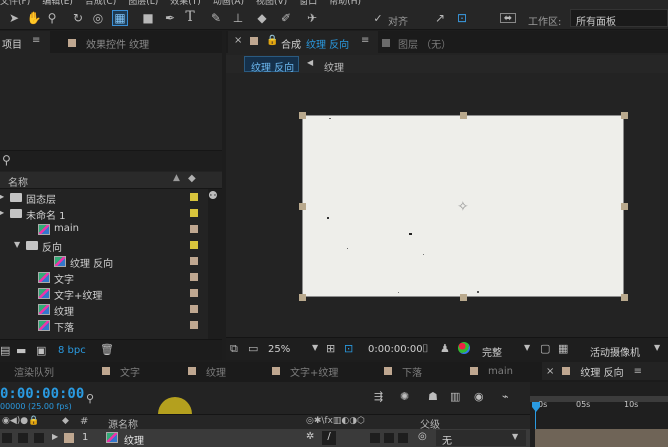  I want to click on composition-mini-flowchart-icon: ⇶, so click(378, 396).